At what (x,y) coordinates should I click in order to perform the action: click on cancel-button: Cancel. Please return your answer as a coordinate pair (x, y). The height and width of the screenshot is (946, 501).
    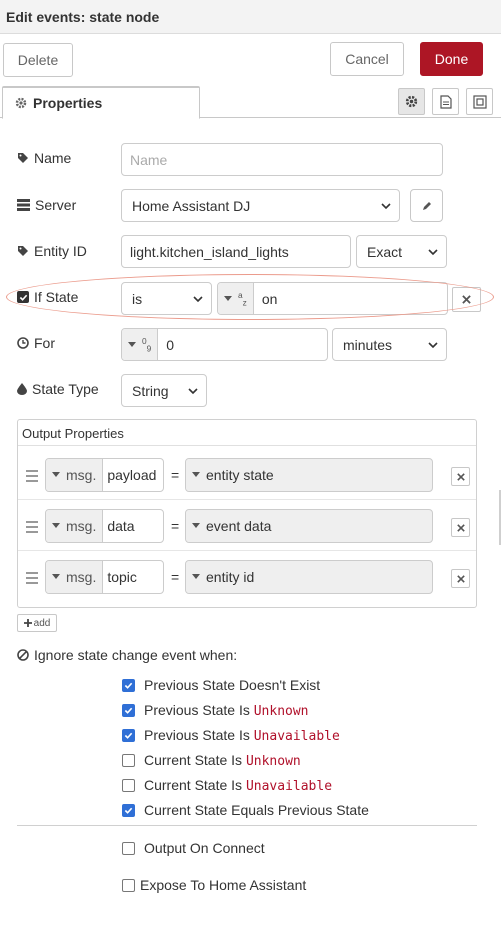
    Looking at the image, I should click on (367, 59).